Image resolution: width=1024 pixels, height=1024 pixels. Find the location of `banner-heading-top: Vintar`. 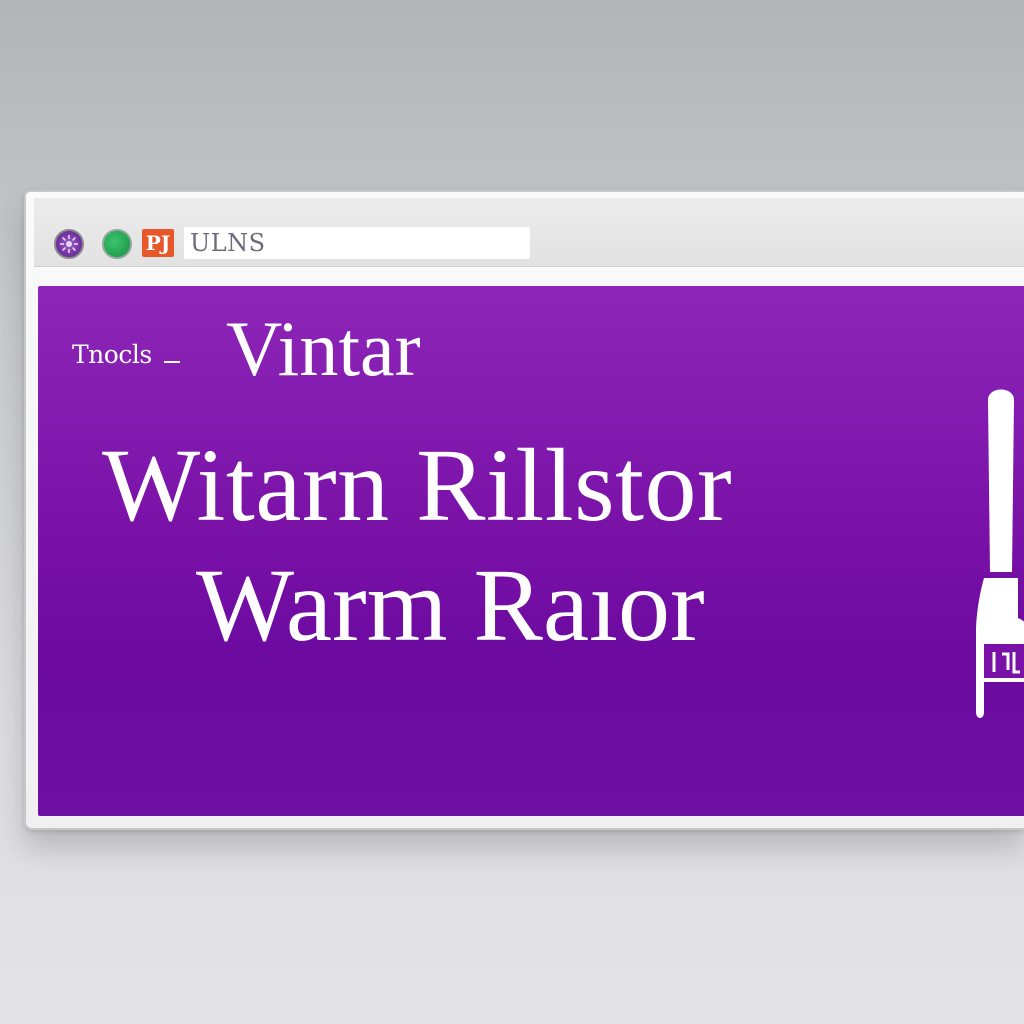

banner-heading-top: Vintar is located at coordinates (323, 348).